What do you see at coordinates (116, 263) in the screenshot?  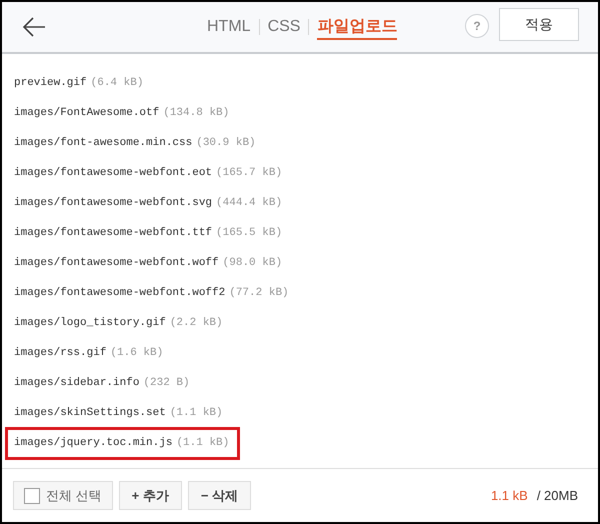 I see `file-name: images/fontawesome-webfont.woff` at bounding box center [116, 263].